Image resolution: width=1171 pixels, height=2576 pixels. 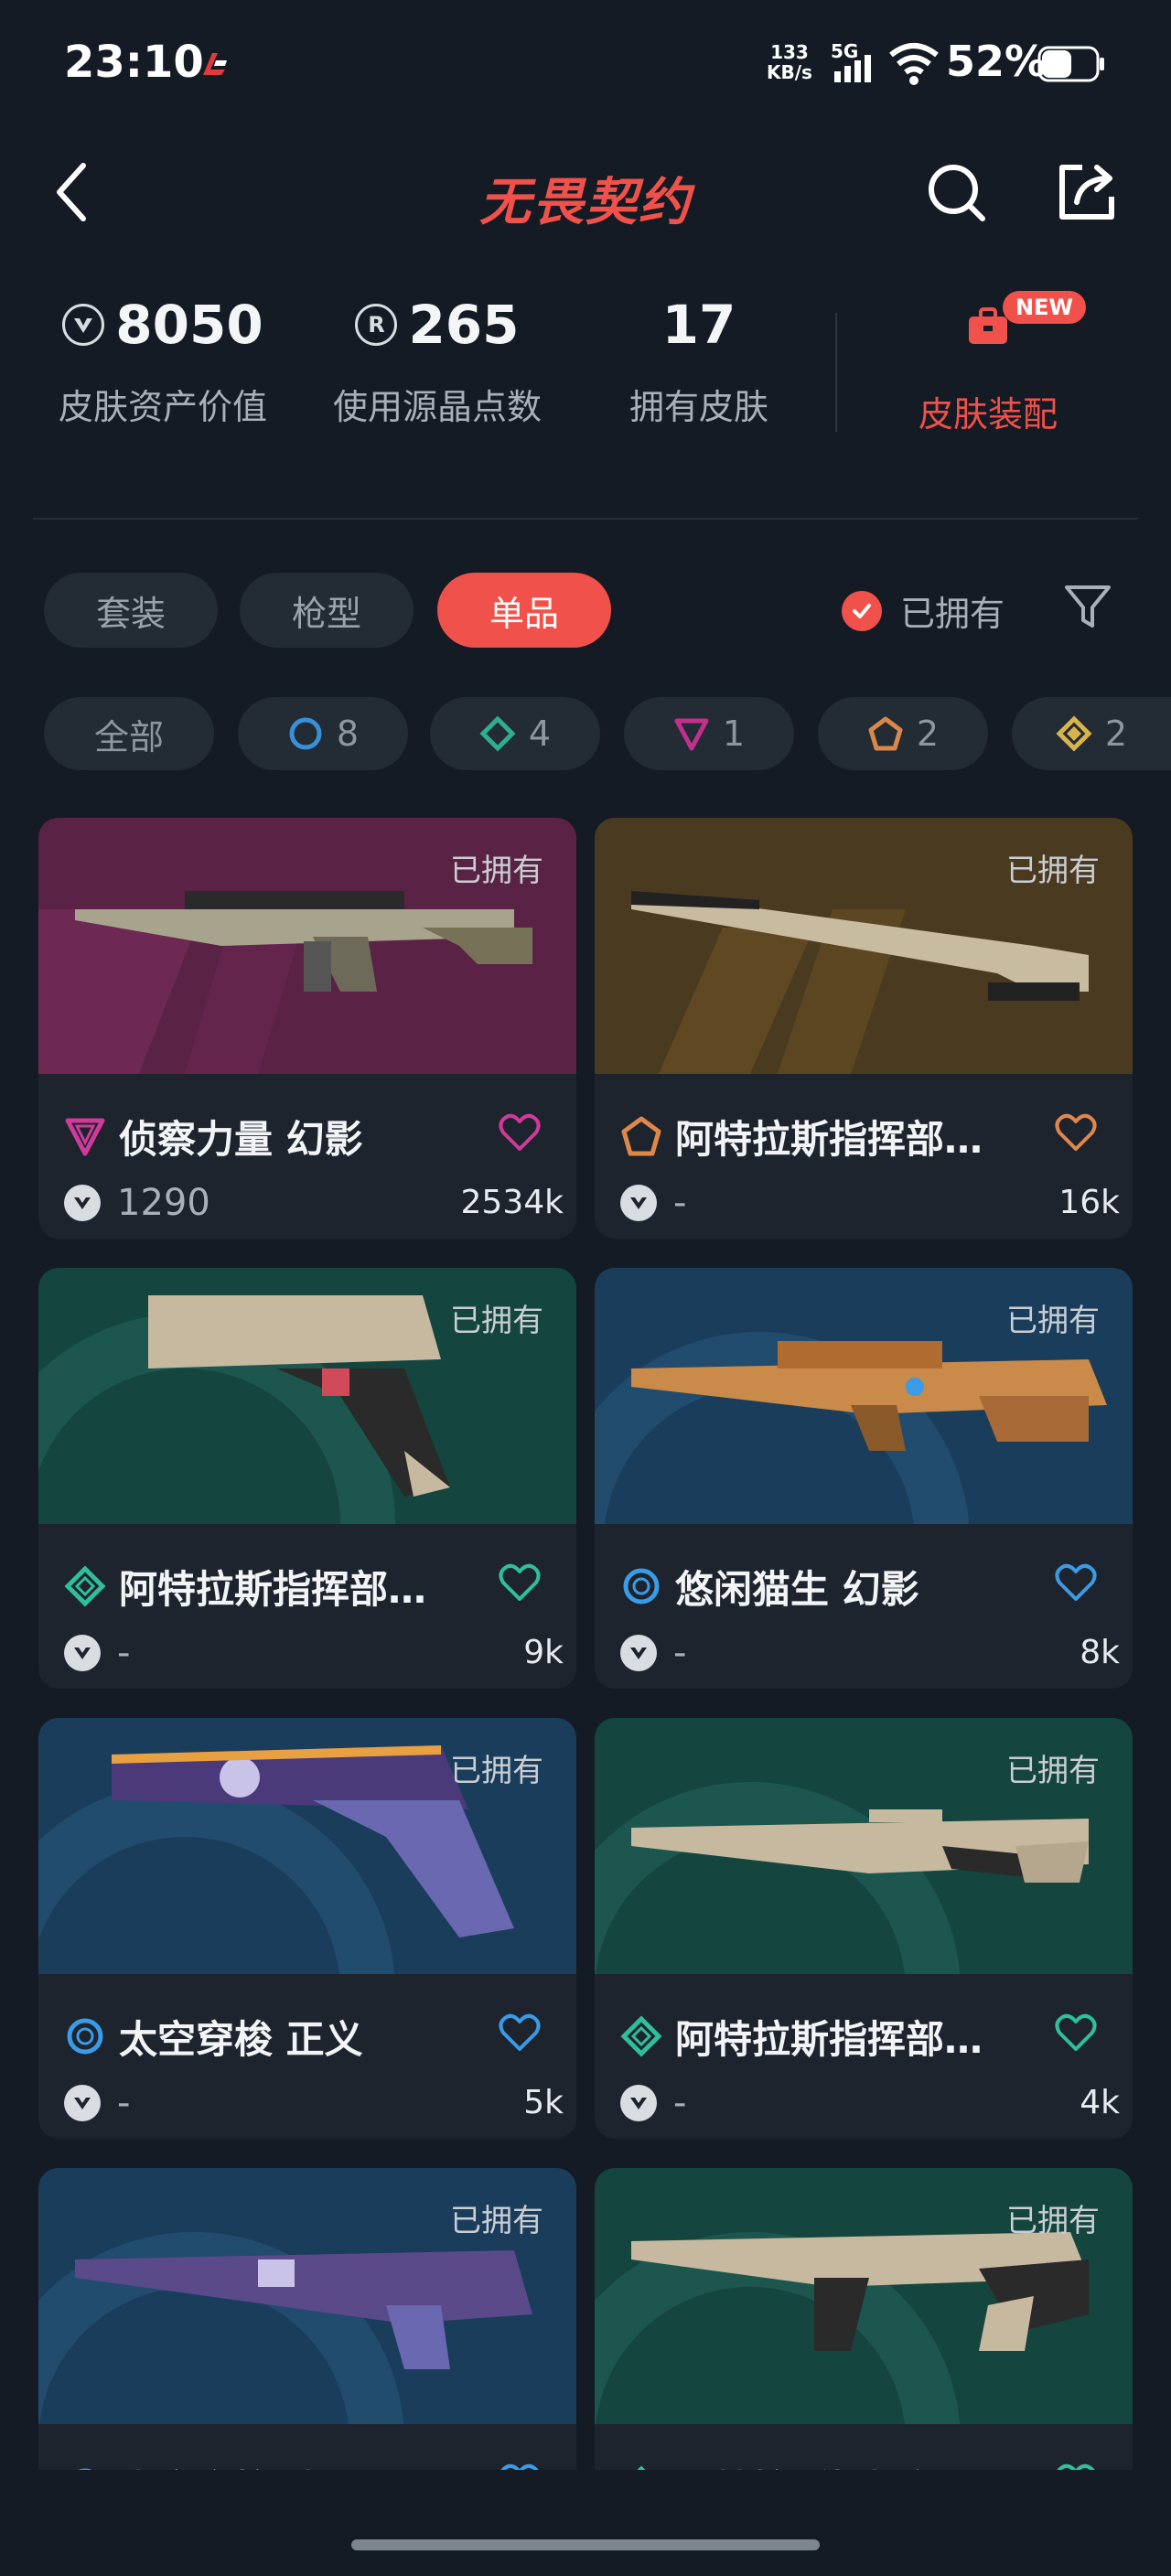 I want to click on share-button, so click(x=1086, y=192).